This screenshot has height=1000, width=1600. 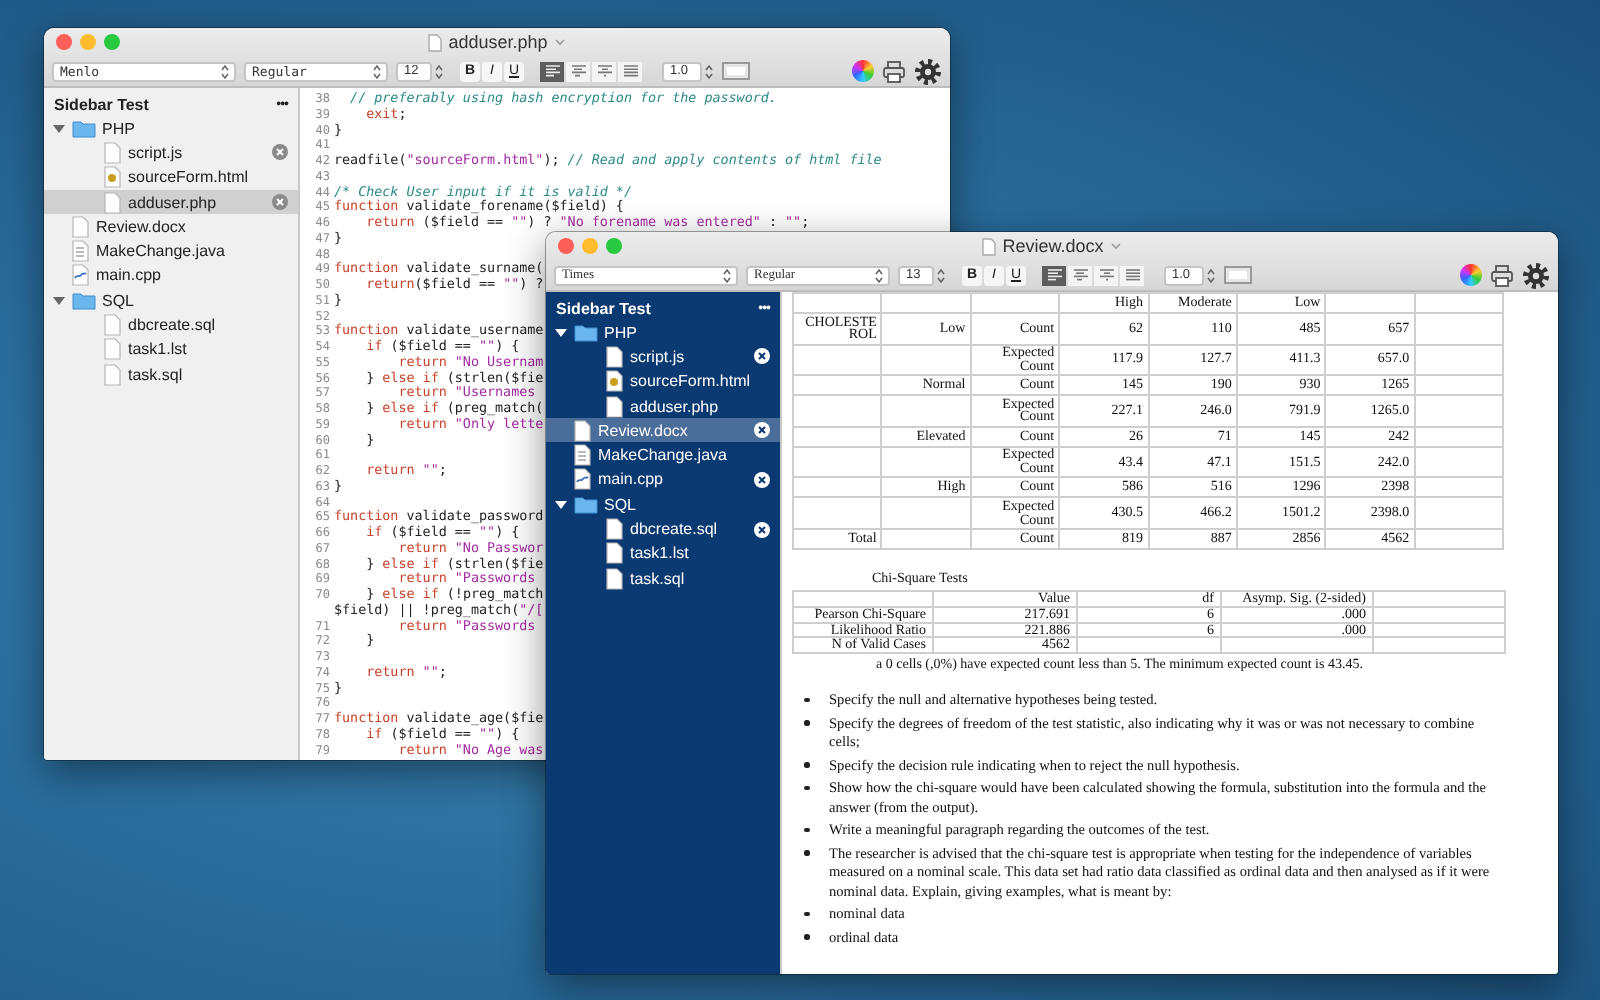 I want to click on window-title: Review.docx, so click(x=1053, y=246).